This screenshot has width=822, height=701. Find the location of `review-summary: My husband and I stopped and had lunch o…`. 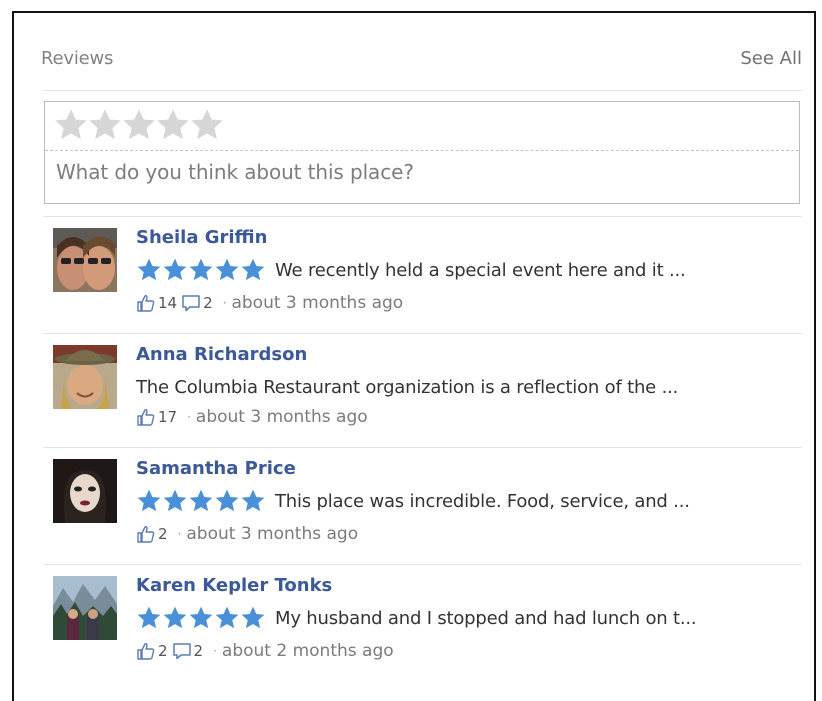

review-summary: My husband and I stopped and had lunch o… is located at coordinates (416, 618).